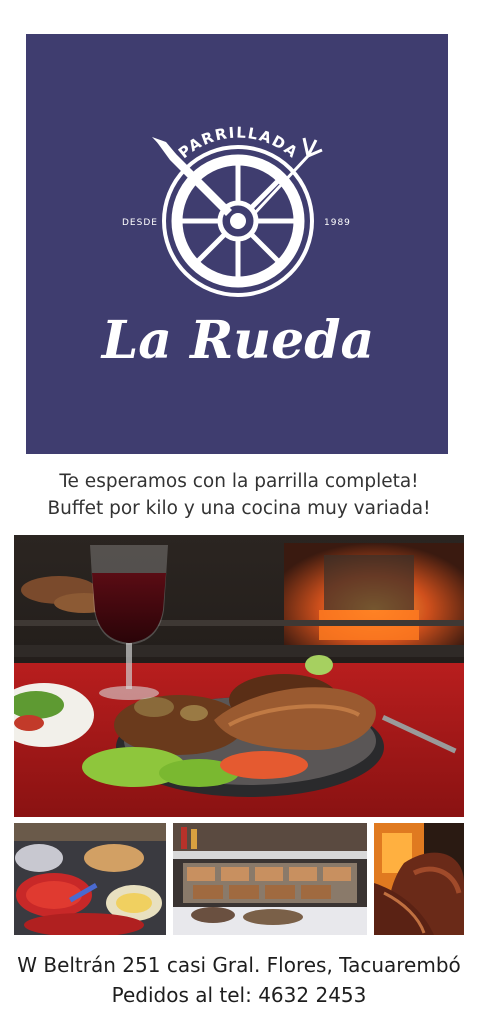 Image resolution: width=478 pixels, height=1024 pixels. Describe the element at coordinates (238, 221) in the screenshot. I see `wheel-icon` at that location.